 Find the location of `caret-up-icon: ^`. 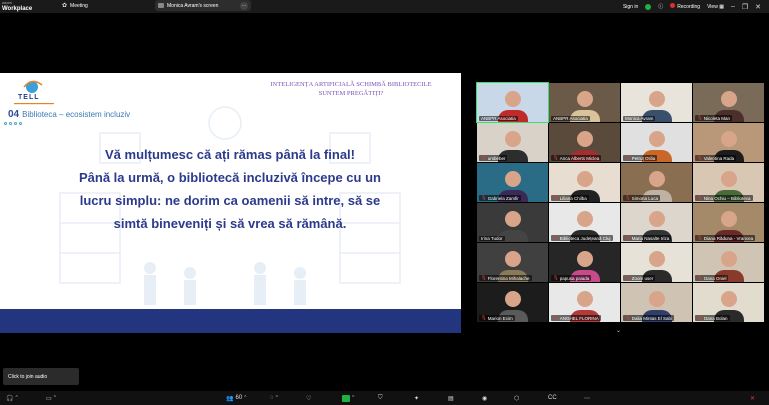

caret-up-icon: ^ is located at coordinates (353, 398).